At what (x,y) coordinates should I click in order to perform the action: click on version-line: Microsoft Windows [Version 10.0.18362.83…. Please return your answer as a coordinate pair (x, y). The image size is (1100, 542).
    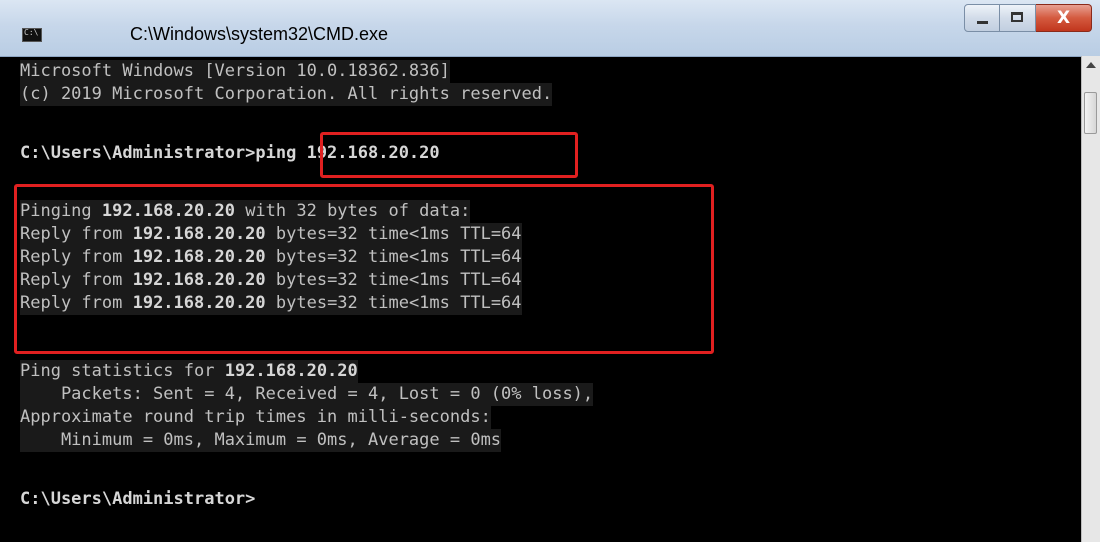
    Looking at the image, I should click on (235, 71).